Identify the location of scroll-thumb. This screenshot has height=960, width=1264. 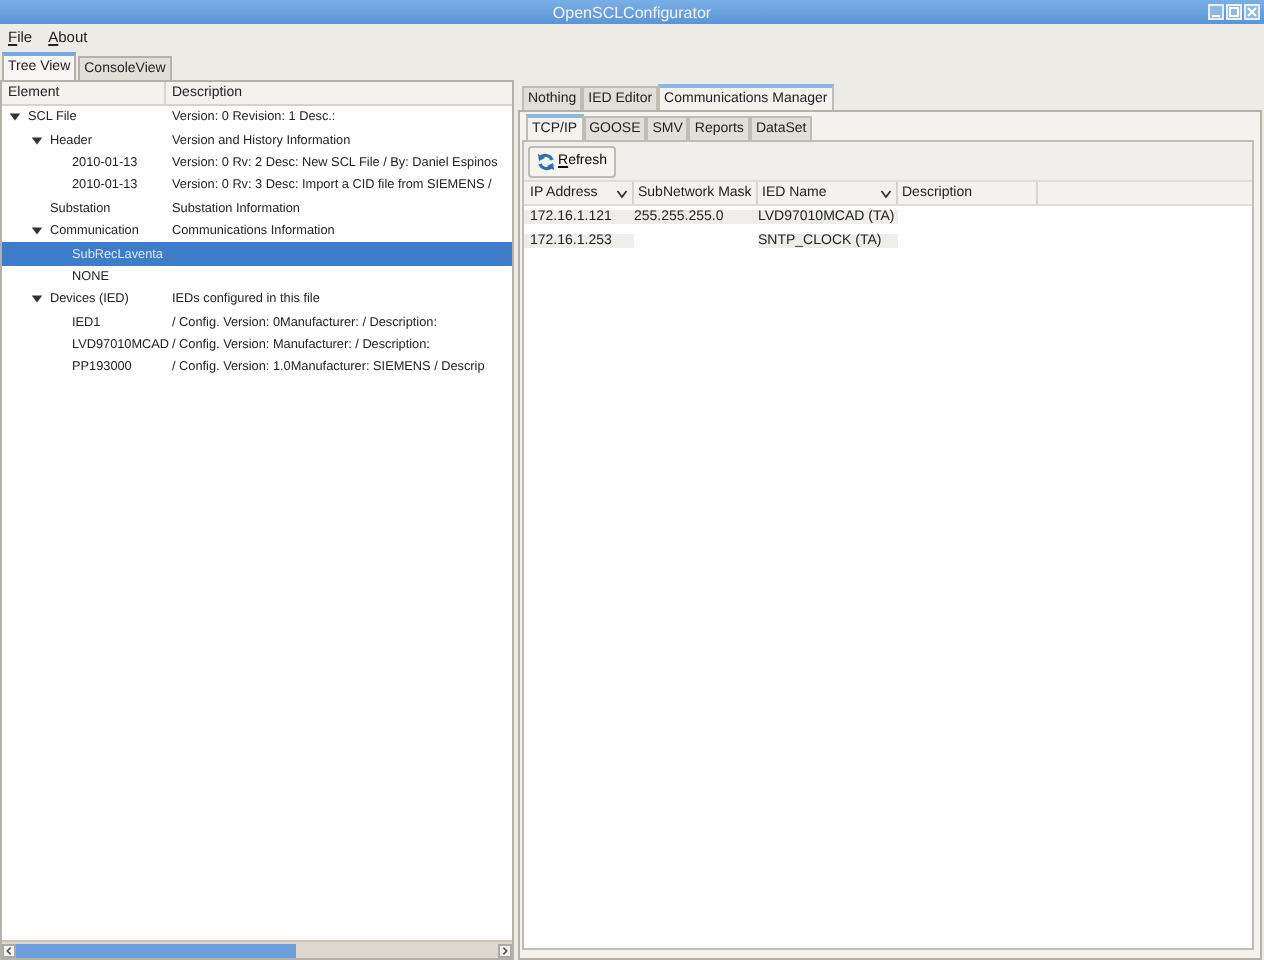
(156, 950).